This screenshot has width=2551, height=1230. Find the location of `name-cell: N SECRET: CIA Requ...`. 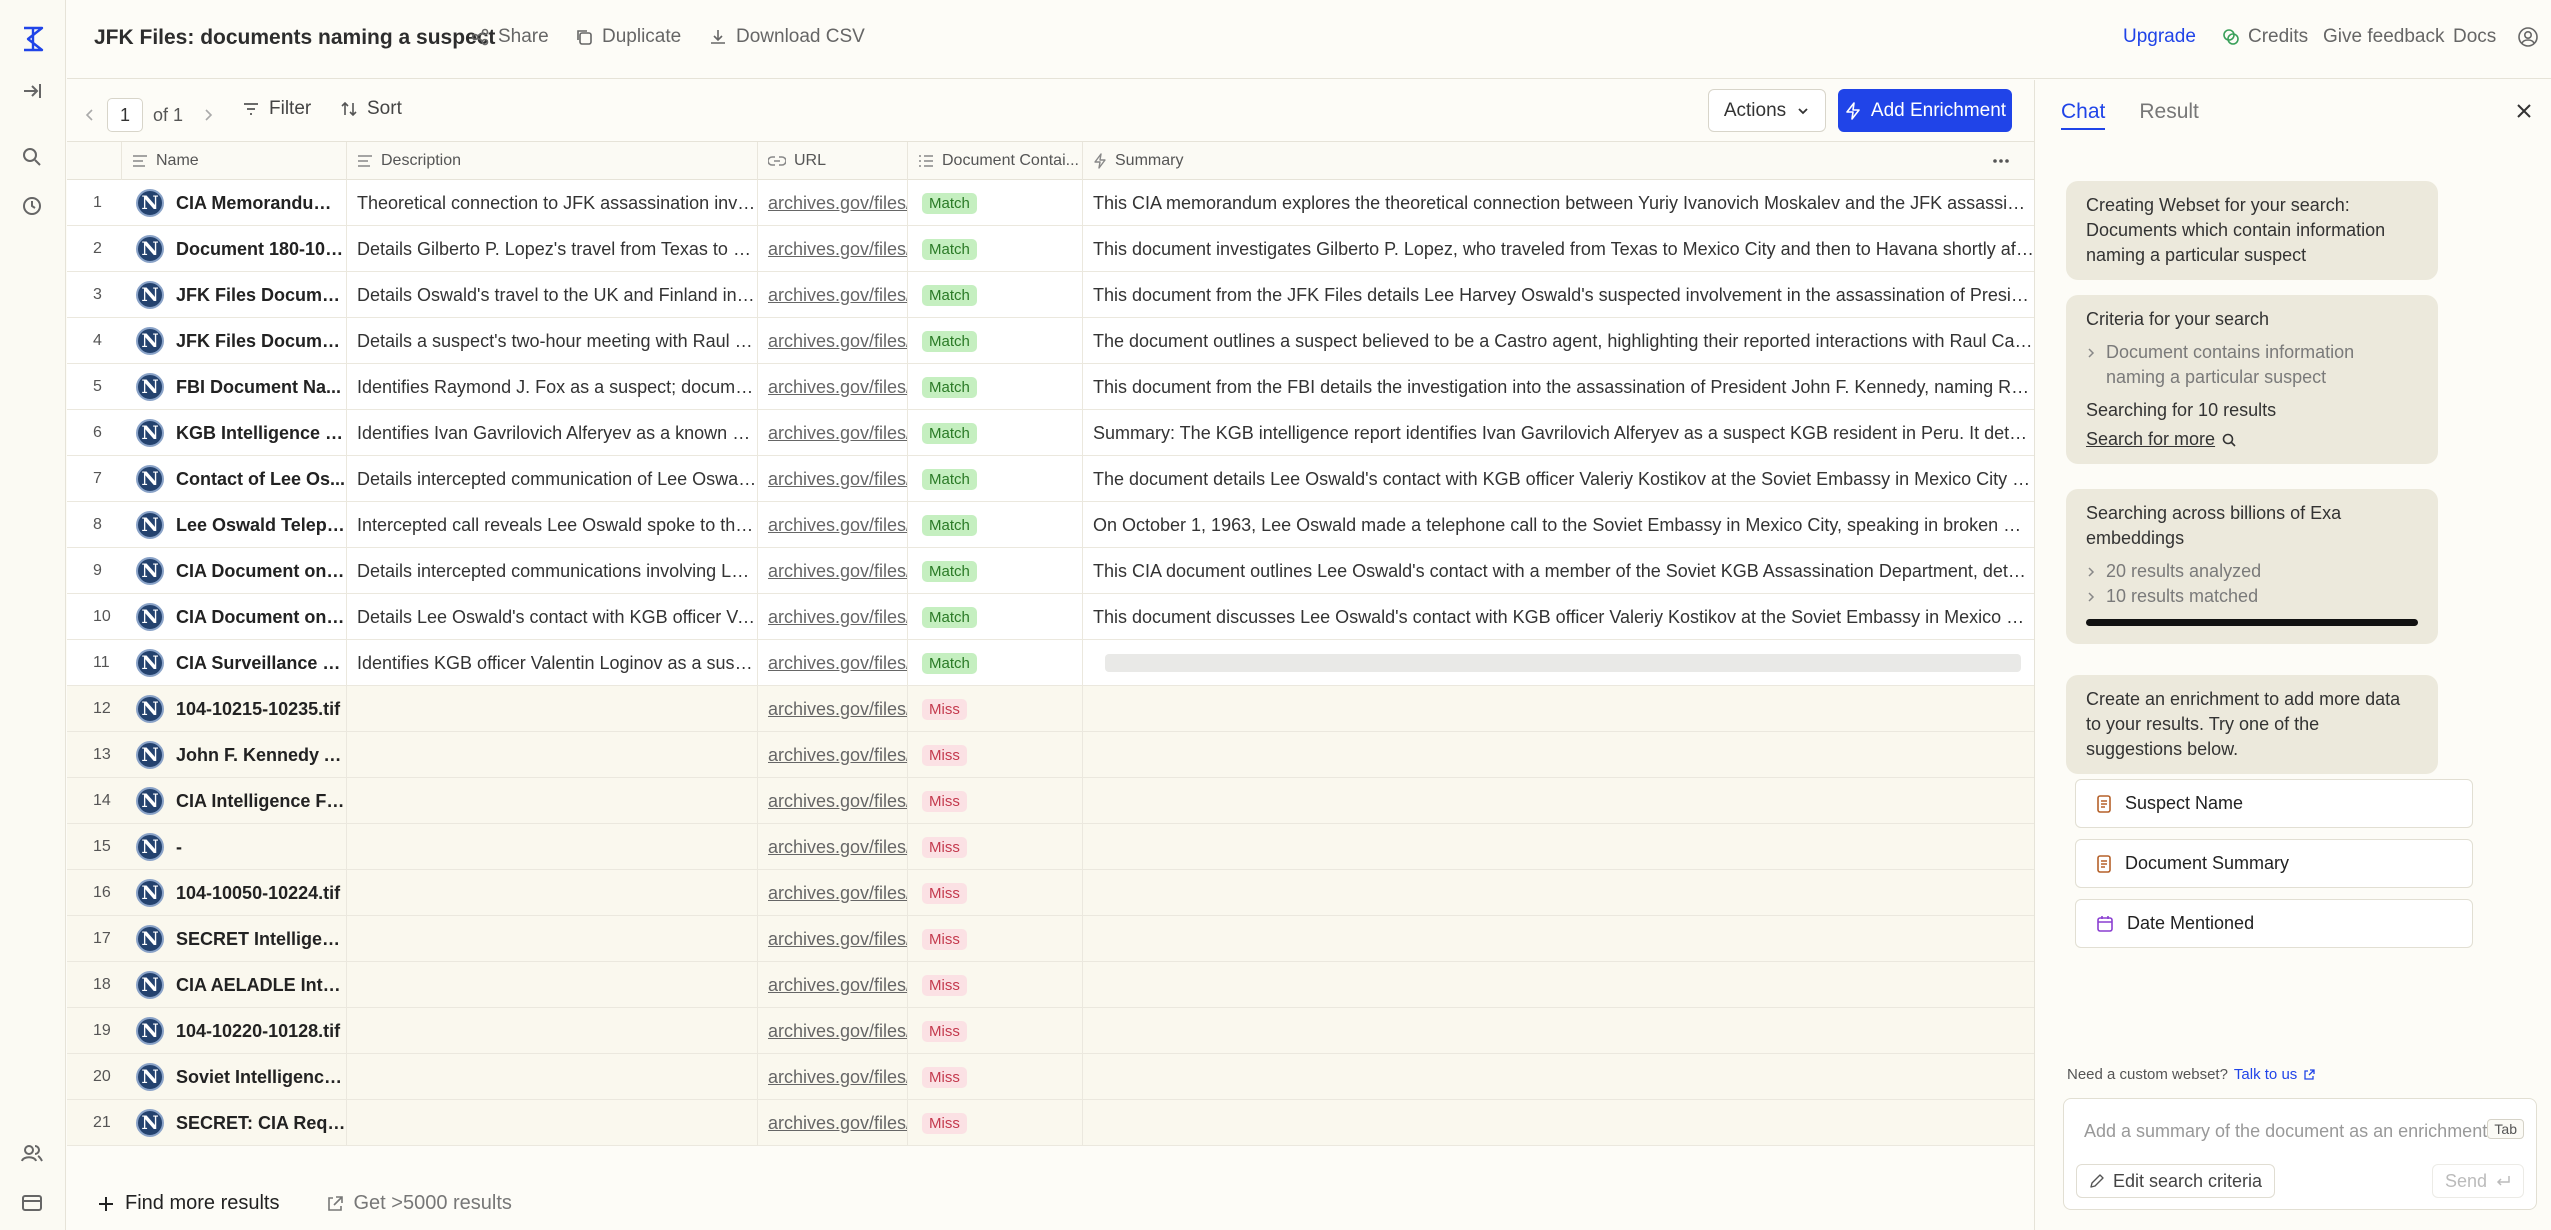

name-cell: N SECRET: CIA Requ... is located at coordinates (234, 1123).